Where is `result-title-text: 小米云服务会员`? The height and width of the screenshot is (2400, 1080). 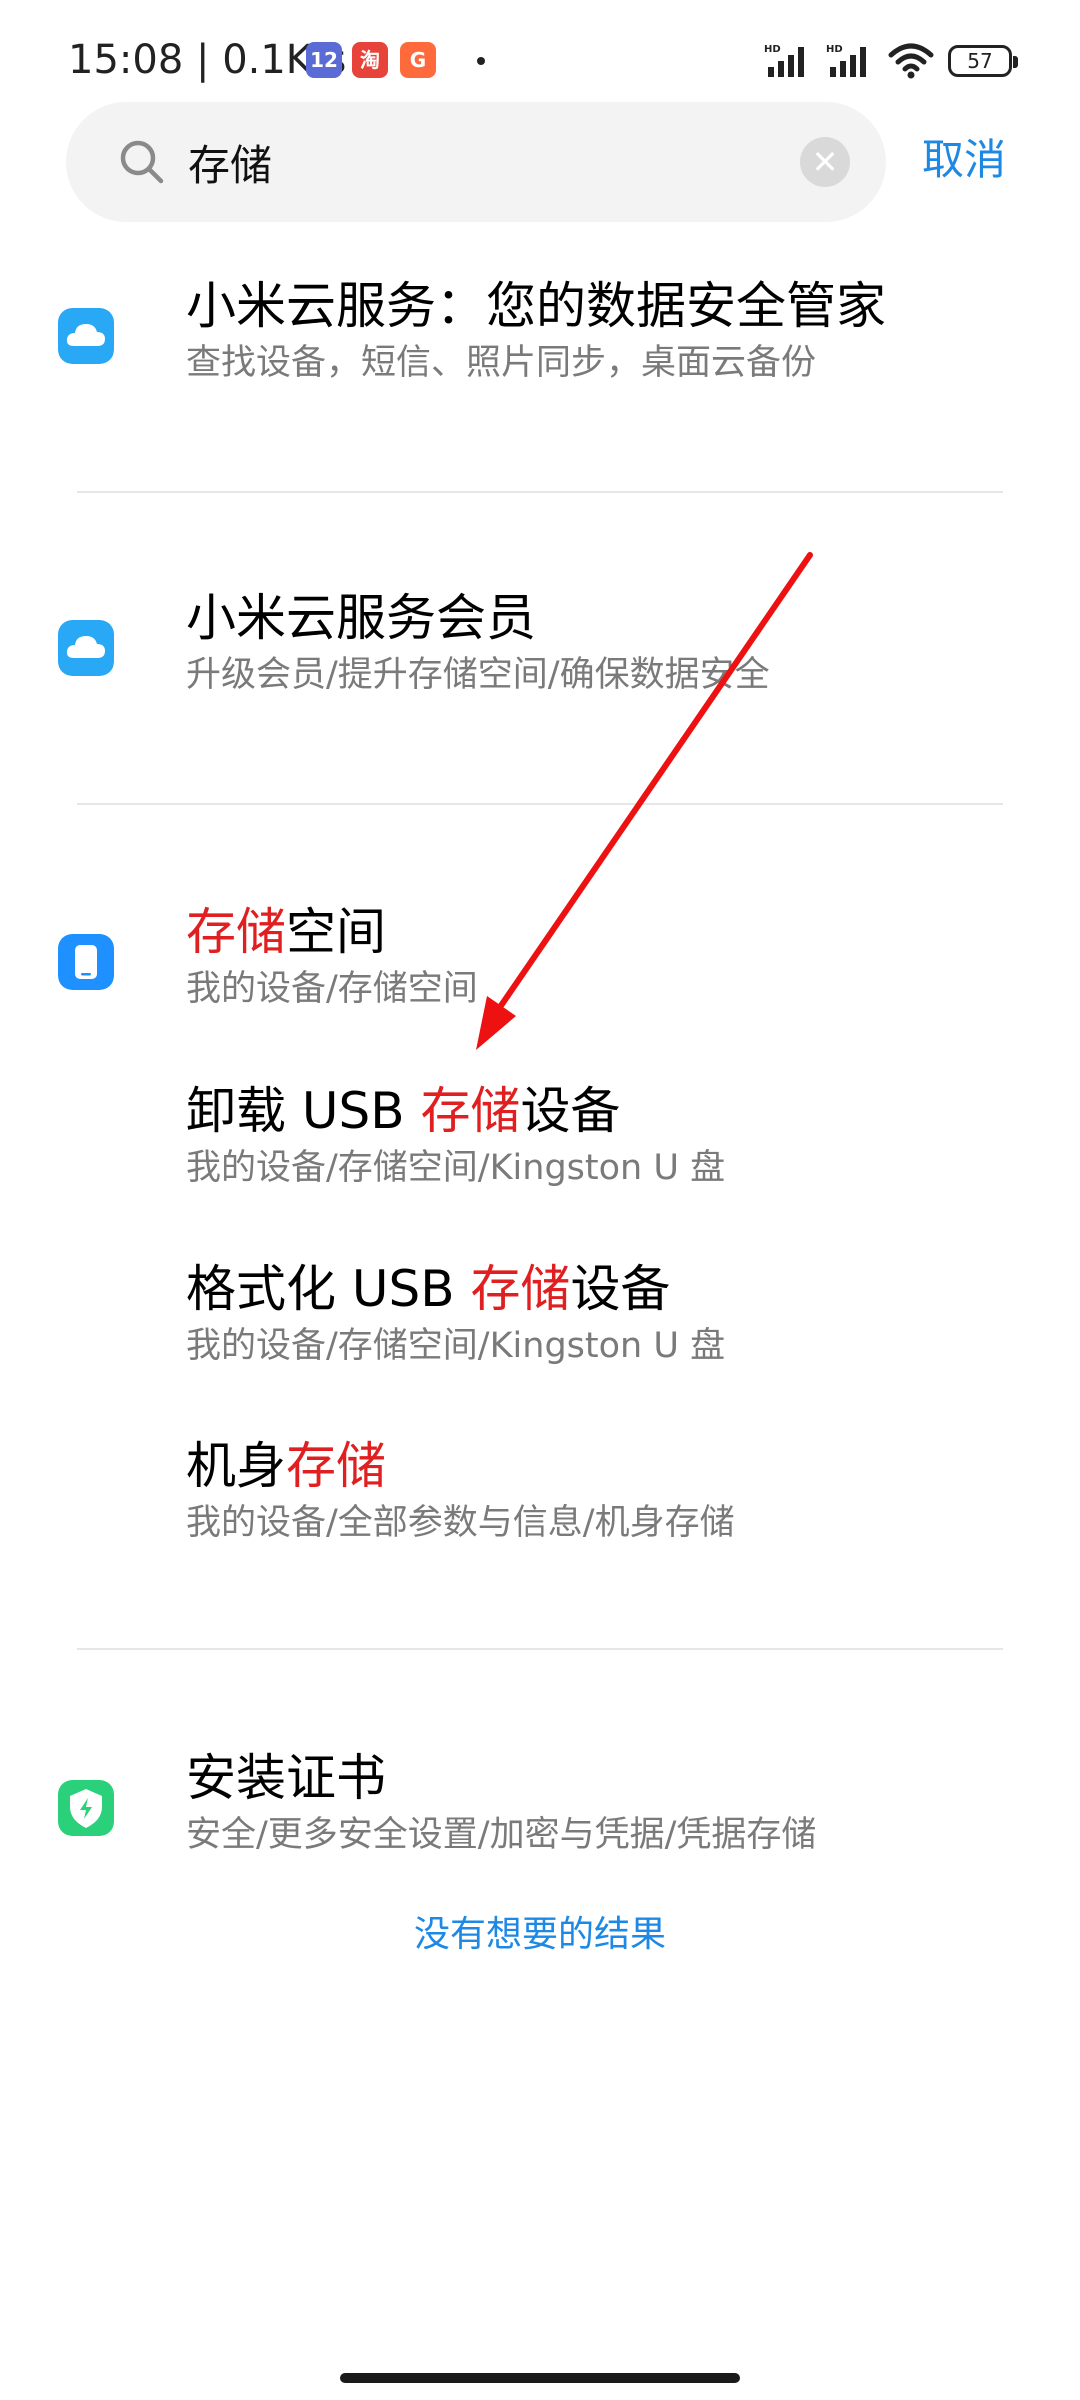 result-title-text: 小米云服务会员 is located at coordinates (361, 618).